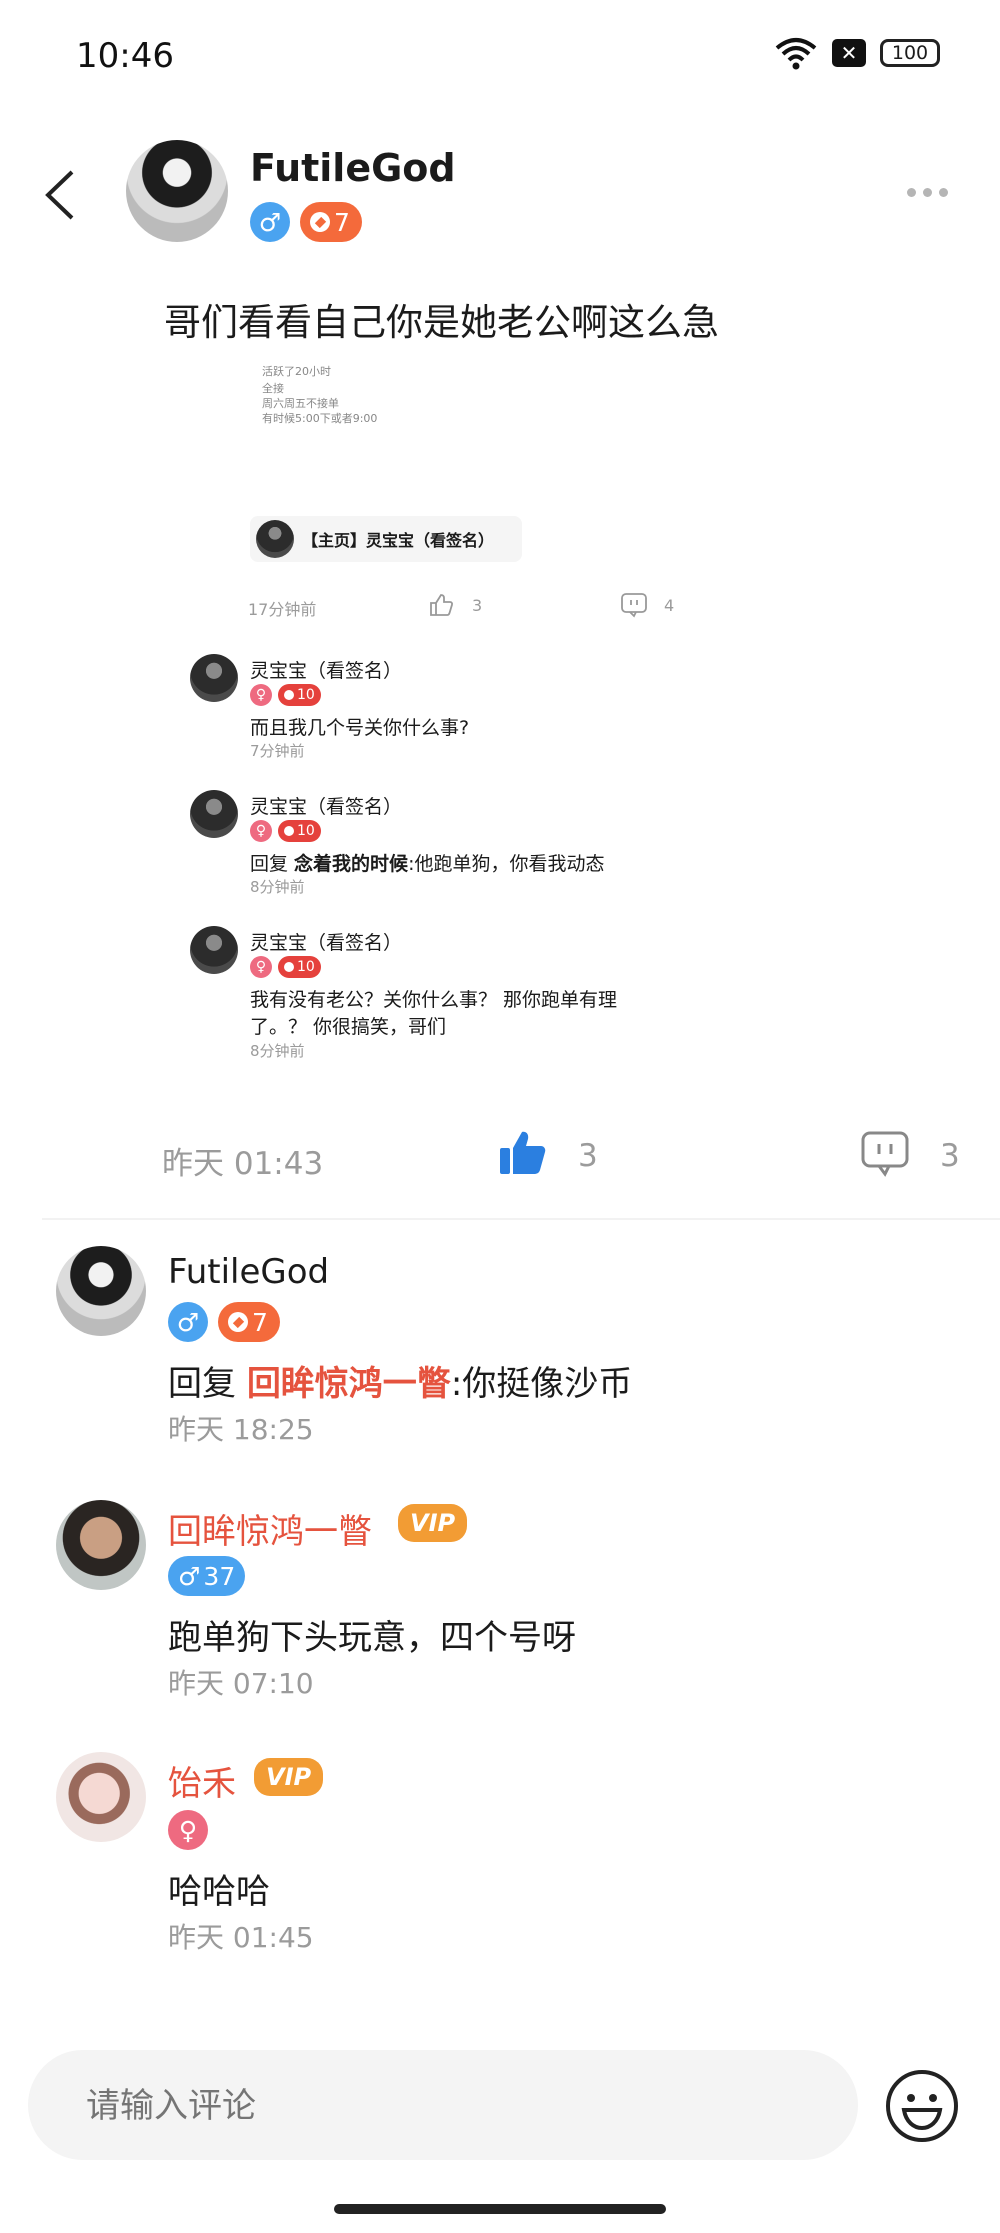 Image resolution: width=1000 pixels, height=2233 pixels. I want to click on reply-text: 我有没有老公？关你什么事？ 那你跑单有理, so click(434, 1000).